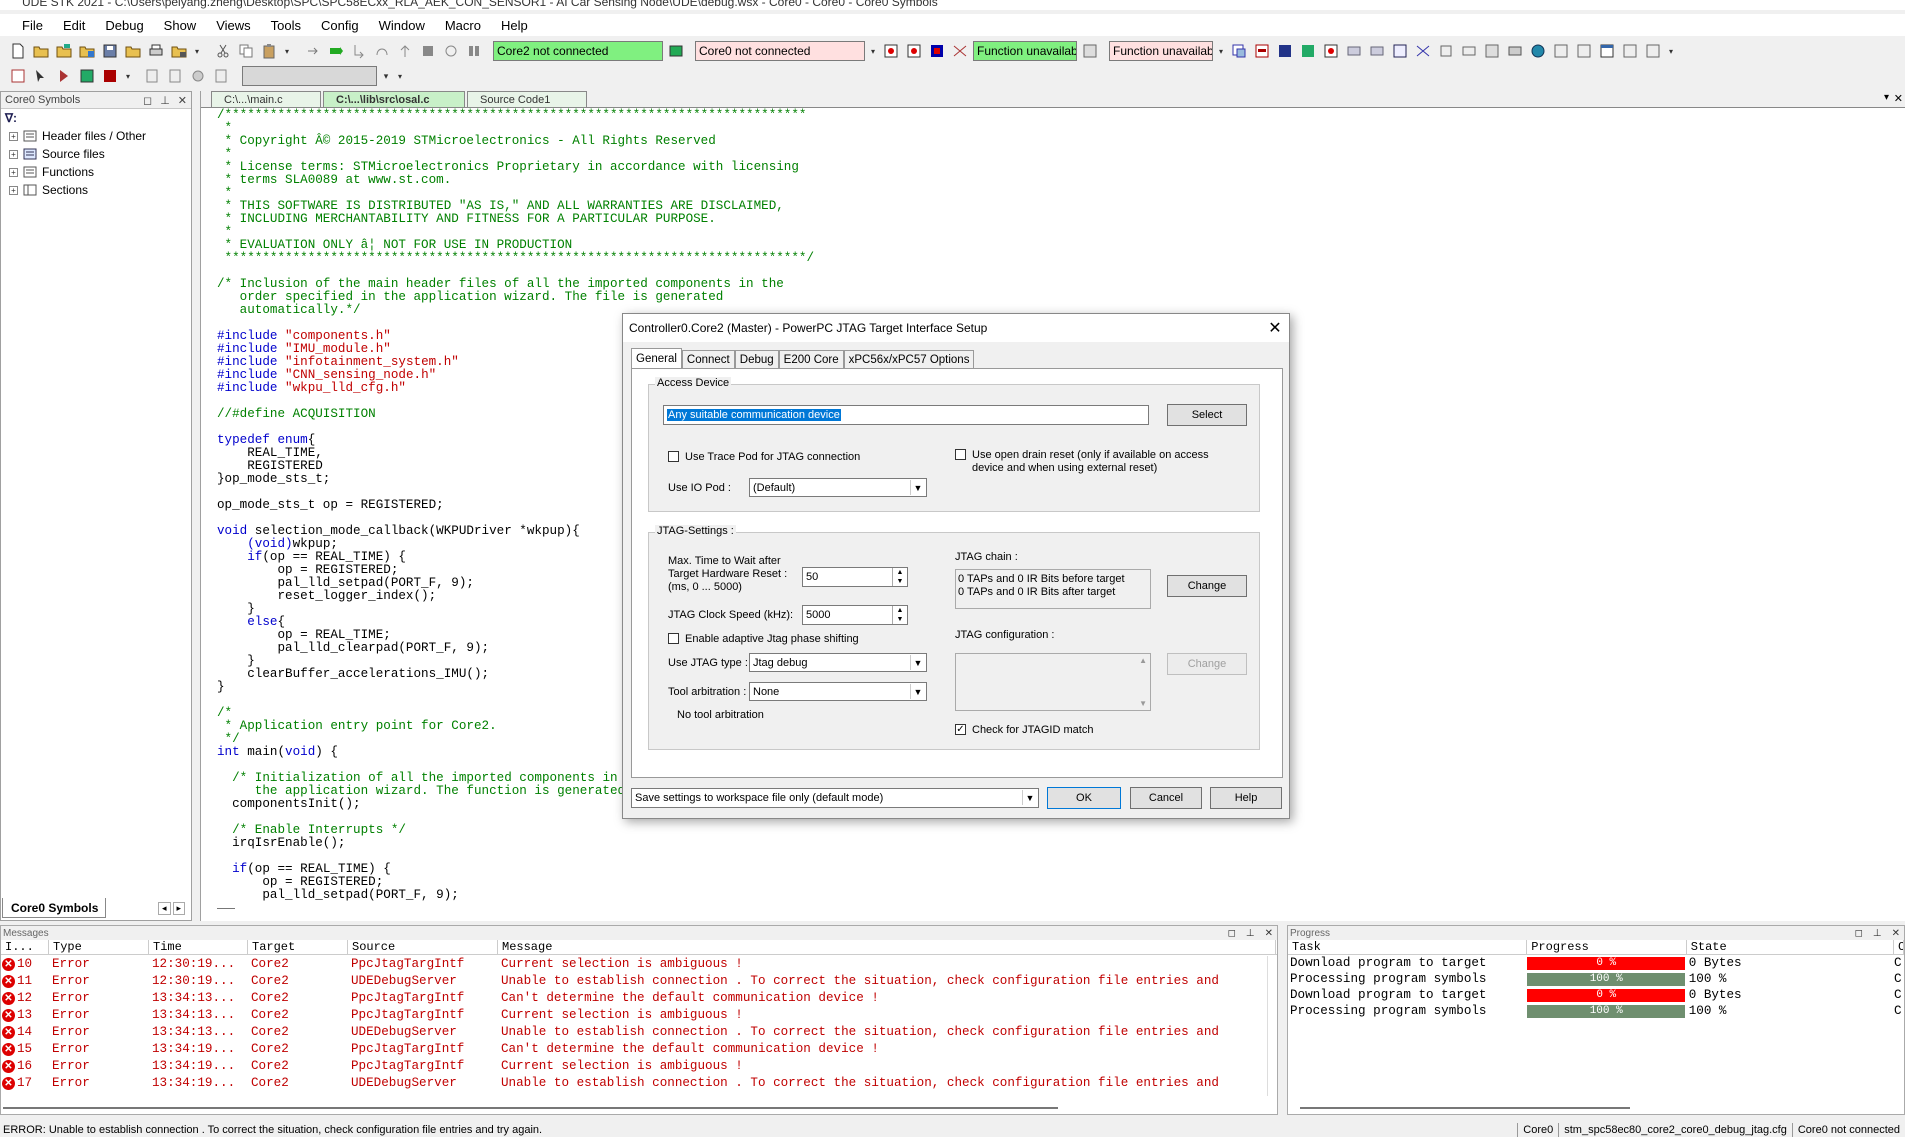 Image resolution: width=1905 pixels, height=1137 pixels. What do you see at coordinates (855, 615) in the screenshot?
I see `clock-speed-field: 5000 ▲ ▼` at bounding box center [855, 615].